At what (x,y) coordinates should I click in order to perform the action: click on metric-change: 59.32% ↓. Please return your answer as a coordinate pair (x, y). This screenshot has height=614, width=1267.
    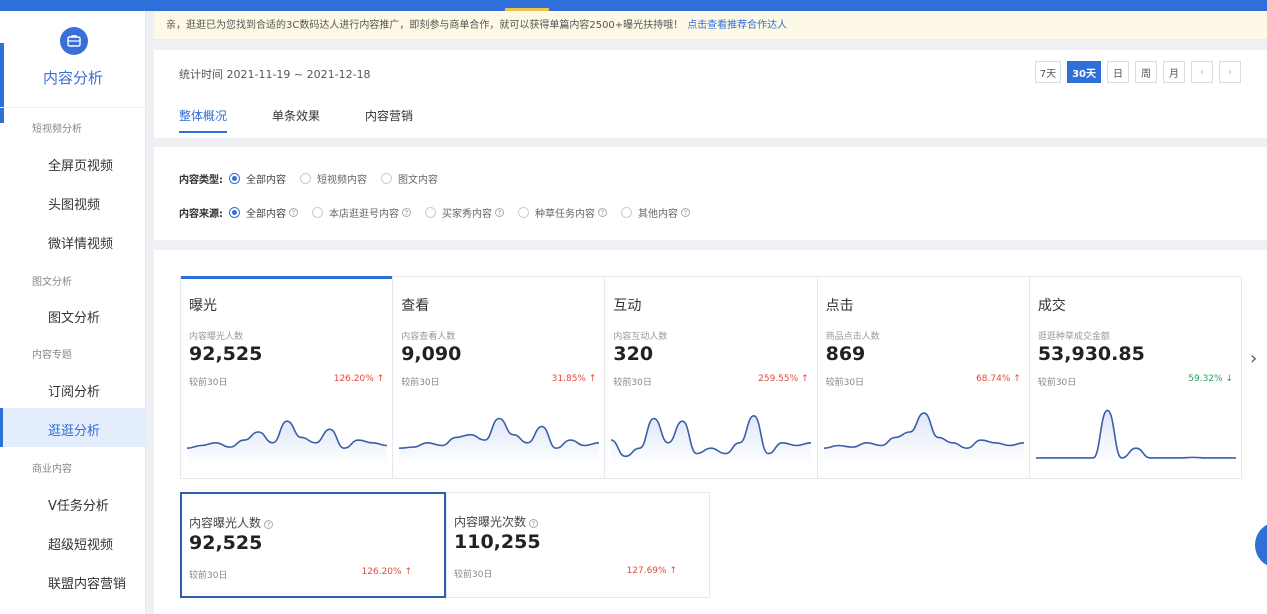
    Looking at the image, I should click on (1210, 379).